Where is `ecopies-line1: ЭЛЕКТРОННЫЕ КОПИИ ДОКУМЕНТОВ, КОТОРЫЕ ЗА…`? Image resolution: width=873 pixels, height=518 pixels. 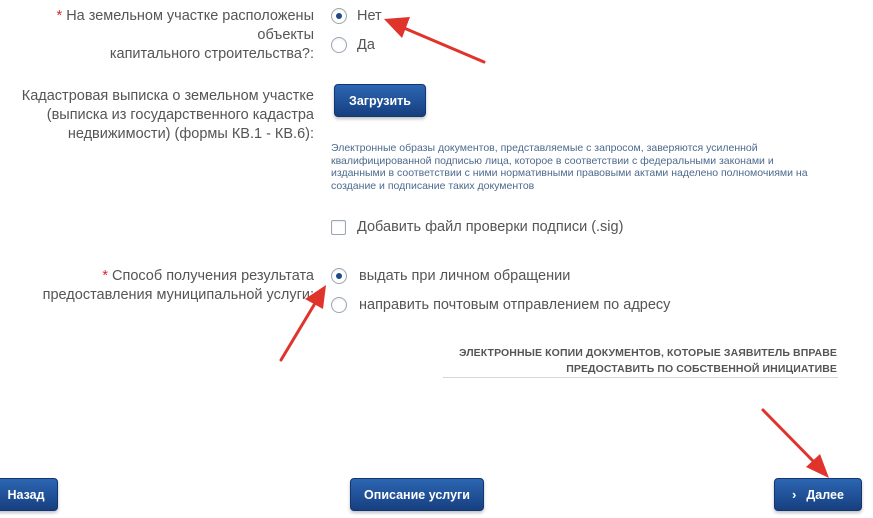 ecopies-line1: ЭЛЕКТРОННЫЕ КОПИИ ДОКУМЕНТОВ, КОТОРЫЕ ЗА… is located at coordinates (648, 353).